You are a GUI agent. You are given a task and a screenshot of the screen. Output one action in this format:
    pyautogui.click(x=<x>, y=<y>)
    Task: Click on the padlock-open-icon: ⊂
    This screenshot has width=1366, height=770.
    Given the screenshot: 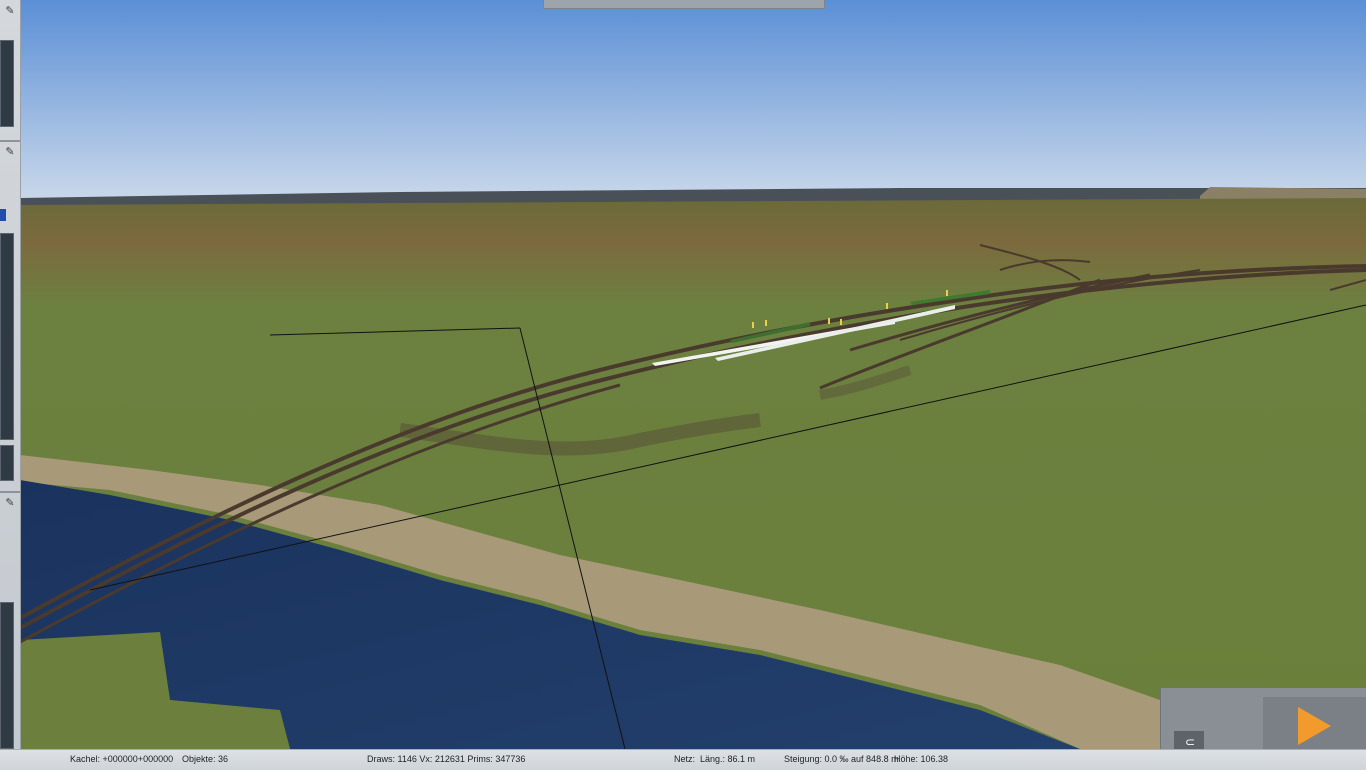 What is the action you would take?
    pyautogui.click(x=1190, y=742)
    